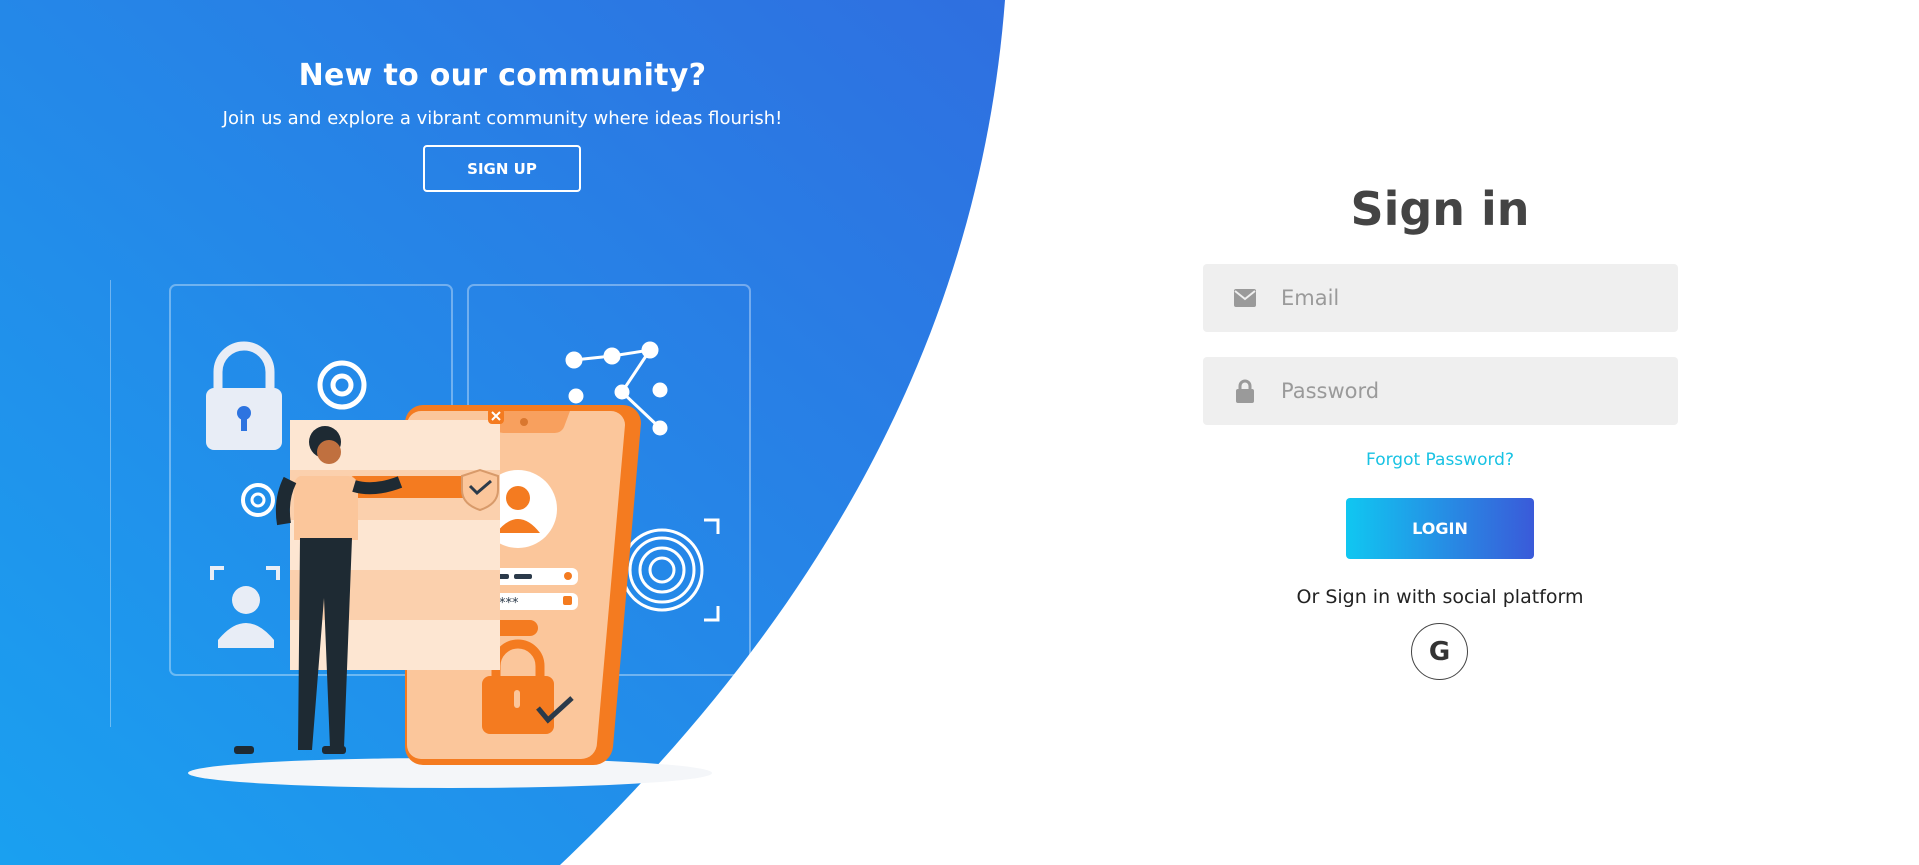 Image resolution: width=1919 pixels, height=865 pixels. I want to click on signup-button: SIGN UP, so click(502, 168).